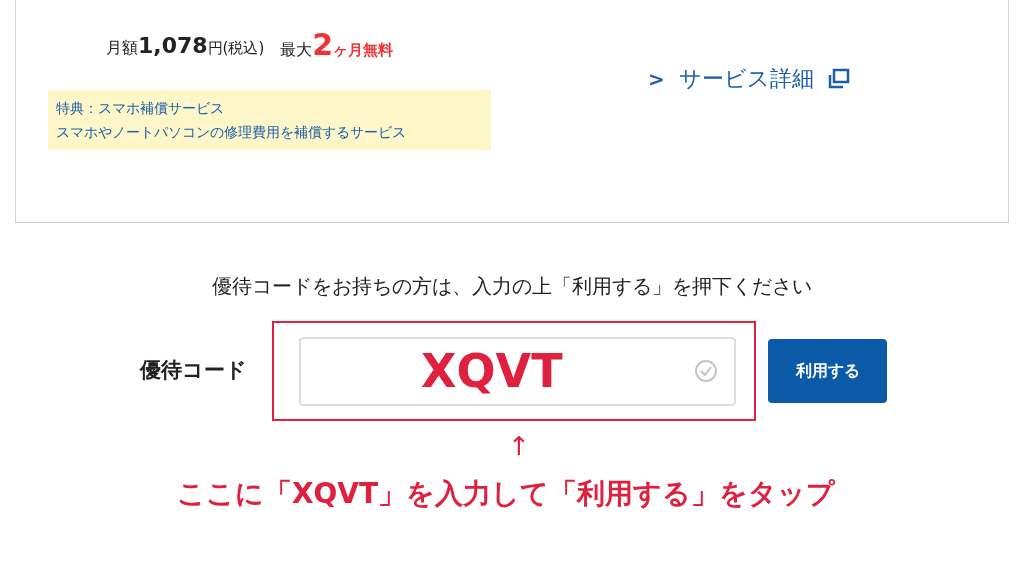  What do you see at coordinates (140, 108) in the screenshot?
I see `benefit-title: 特典：スマホ補償サービス` at bounding box center [140, 108].